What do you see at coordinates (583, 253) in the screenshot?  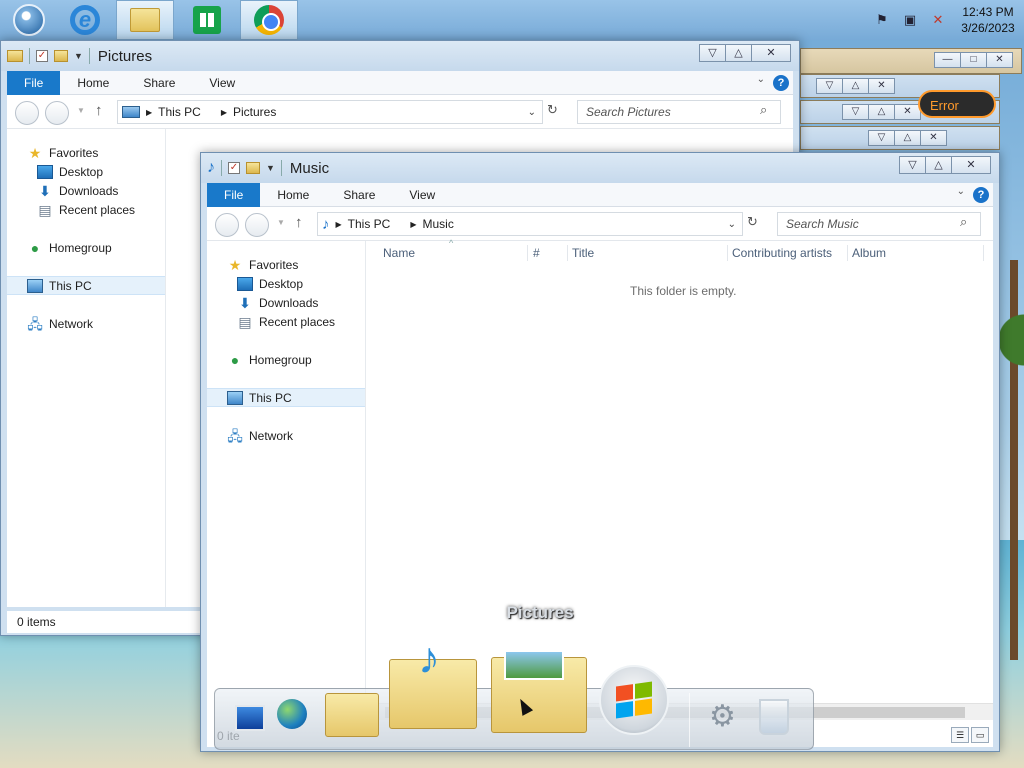 I see `column-header-title: Title` at bounding box center [583, 253].